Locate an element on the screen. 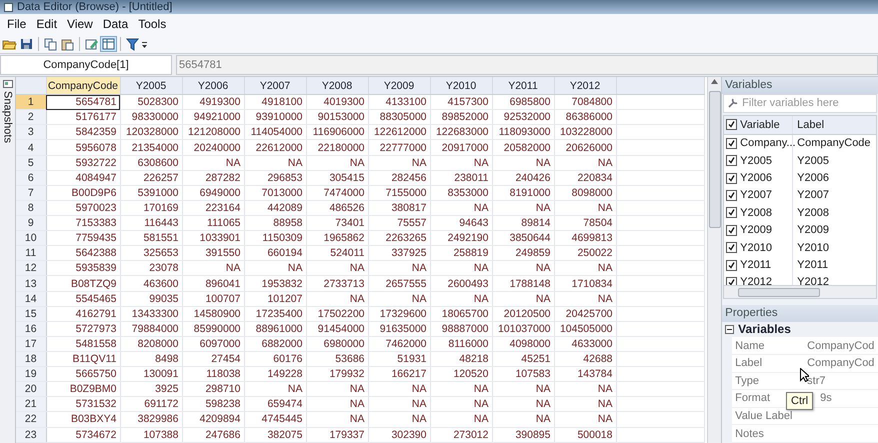 The width and height of the screenshot is (878, 443). row-number: 13 is located at coordinates (31, 284).